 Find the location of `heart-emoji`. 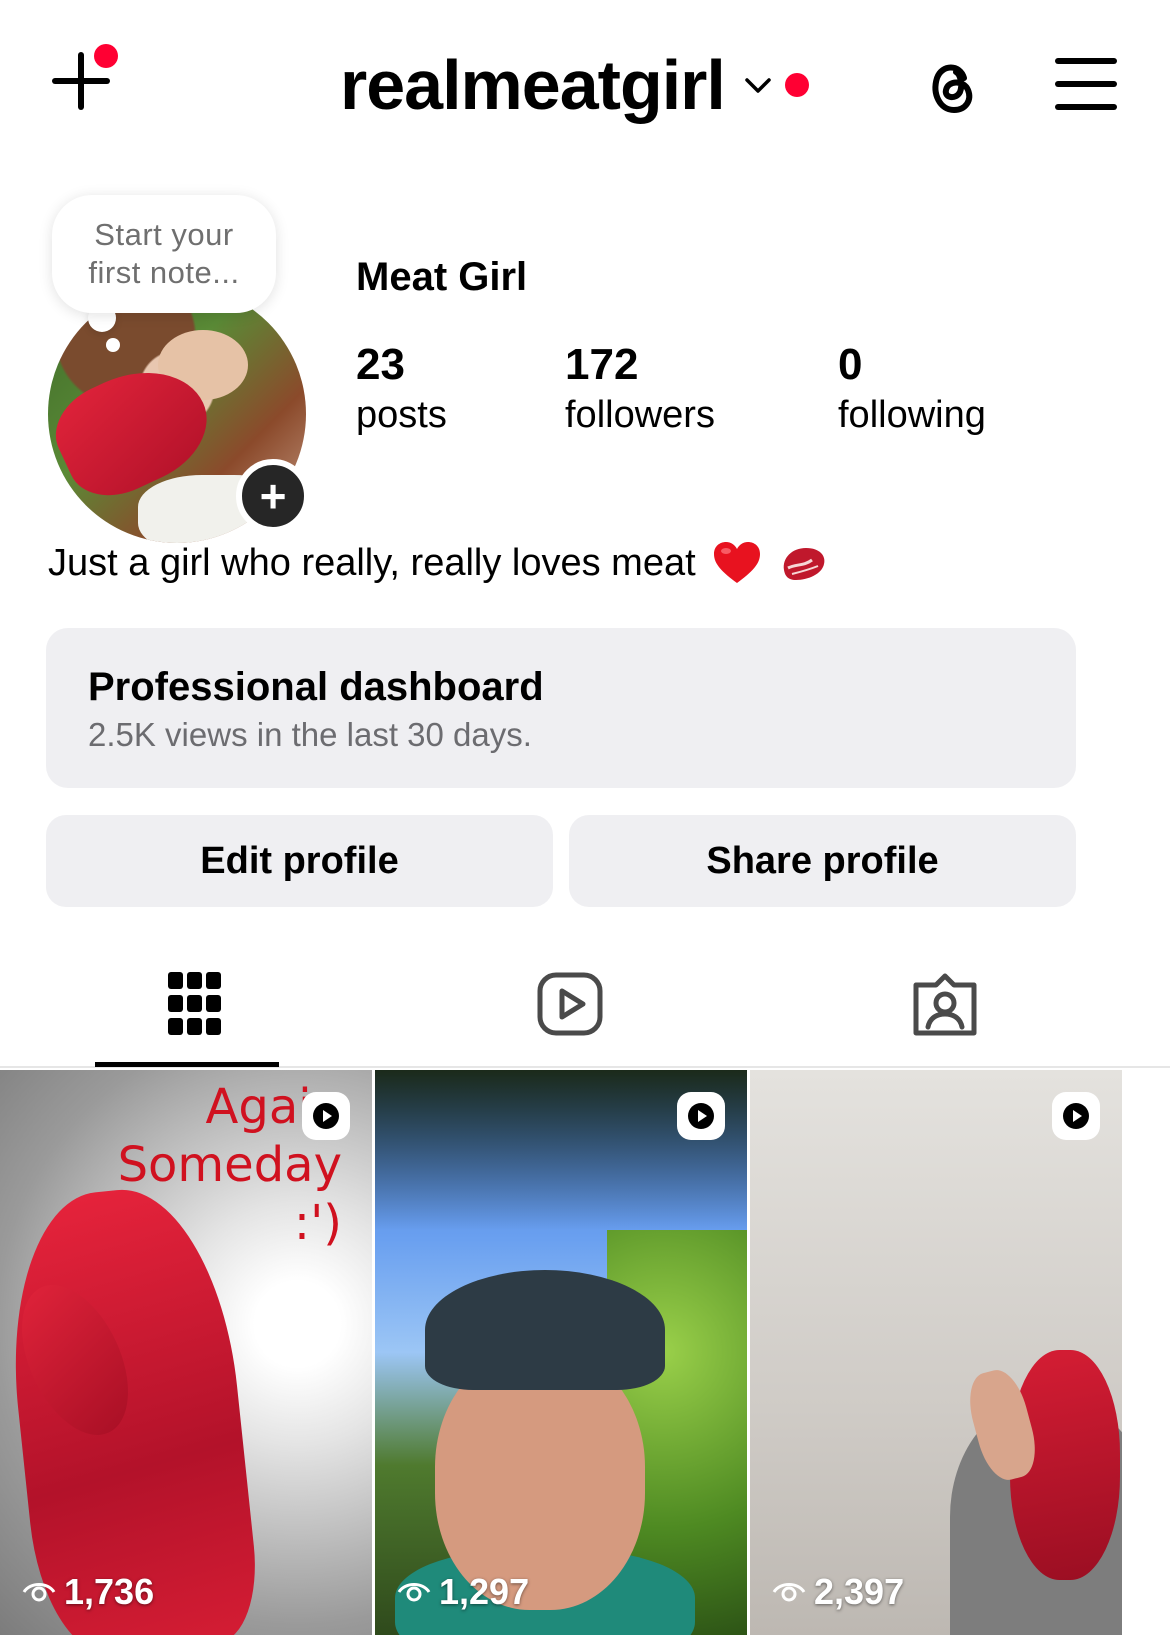

heart-emoji is located at coordinates (736, 562).